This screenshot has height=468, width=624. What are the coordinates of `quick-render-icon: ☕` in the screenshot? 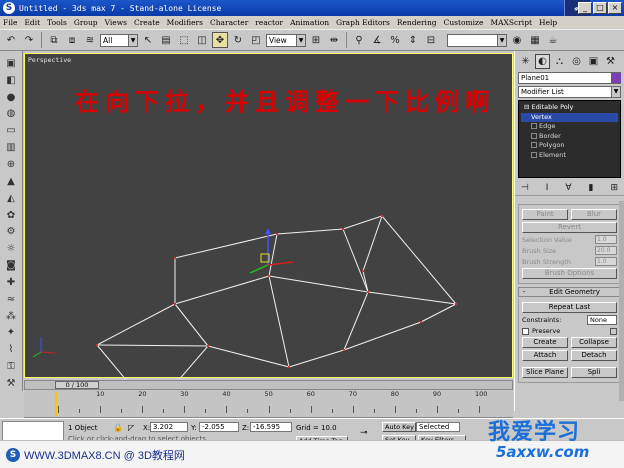 It's located at (553, 40).